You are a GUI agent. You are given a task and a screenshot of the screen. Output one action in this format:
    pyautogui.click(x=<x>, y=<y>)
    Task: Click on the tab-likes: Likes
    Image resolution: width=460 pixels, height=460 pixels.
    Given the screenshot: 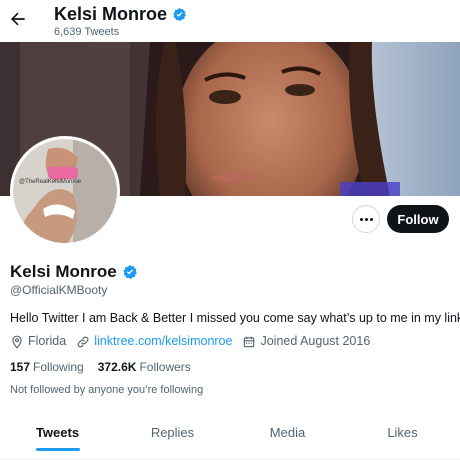 What is the action you would take?
    pyautogui.click(x=402, y=436)
    